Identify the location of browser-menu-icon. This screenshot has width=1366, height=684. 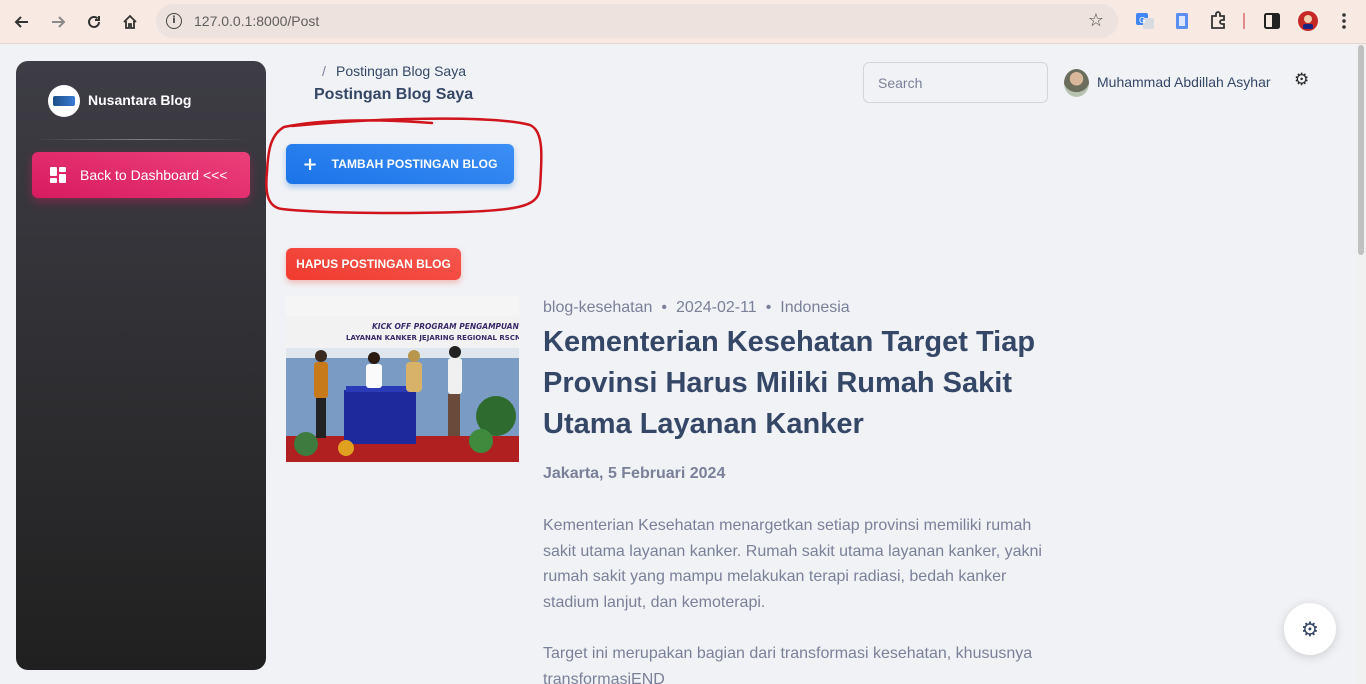
(1344, 21).